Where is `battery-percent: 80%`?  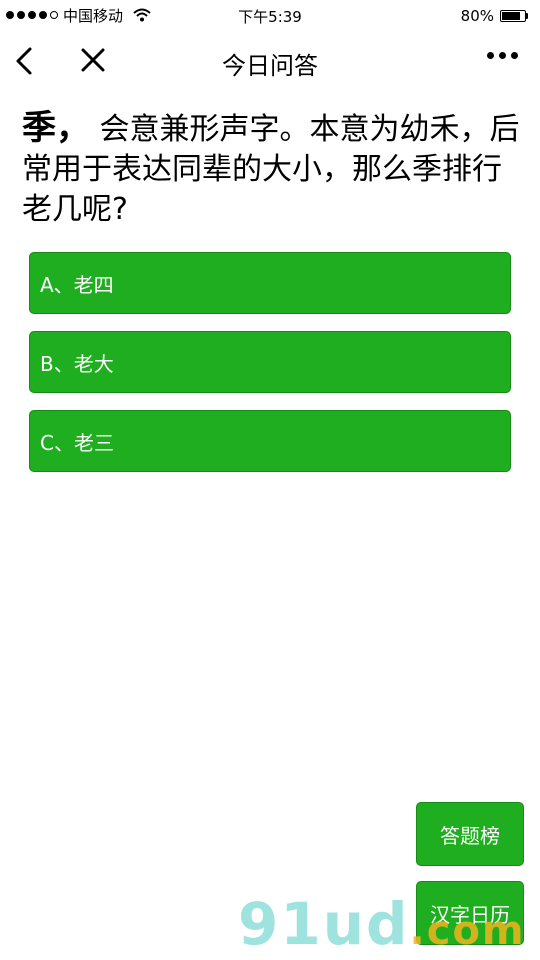
battery-percent: 80% is located at coordinates (477, 16).